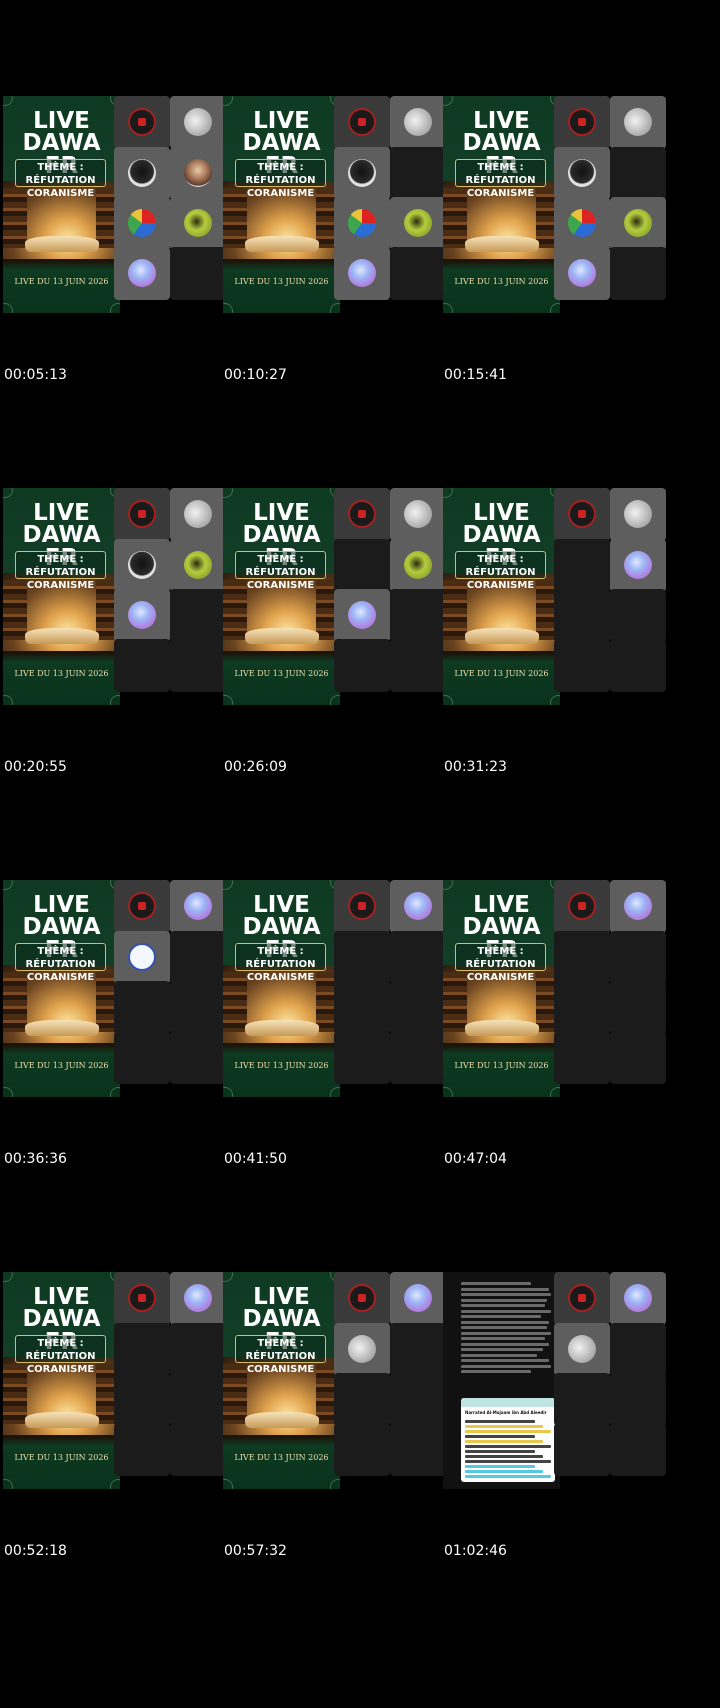 This screenshot has width=720, height=1708. What do you see at coordinates (501, 673) in the screenshot?
I see `poster-date: LIVE DU 13 JUIN 2026` at bounding box center [501, 673].